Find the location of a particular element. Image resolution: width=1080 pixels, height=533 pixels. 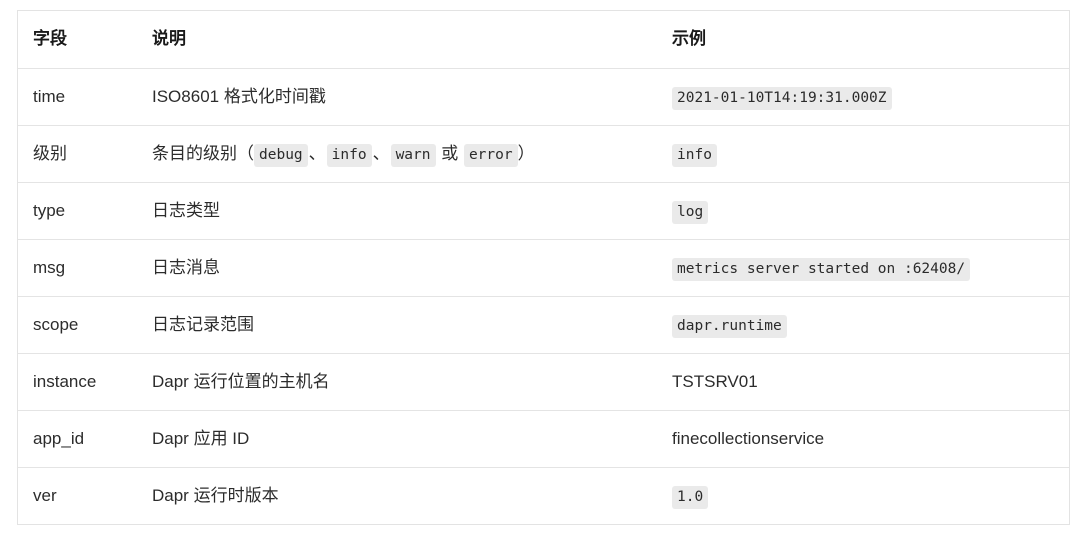

example-code: info is located at coordinates (694, 155).